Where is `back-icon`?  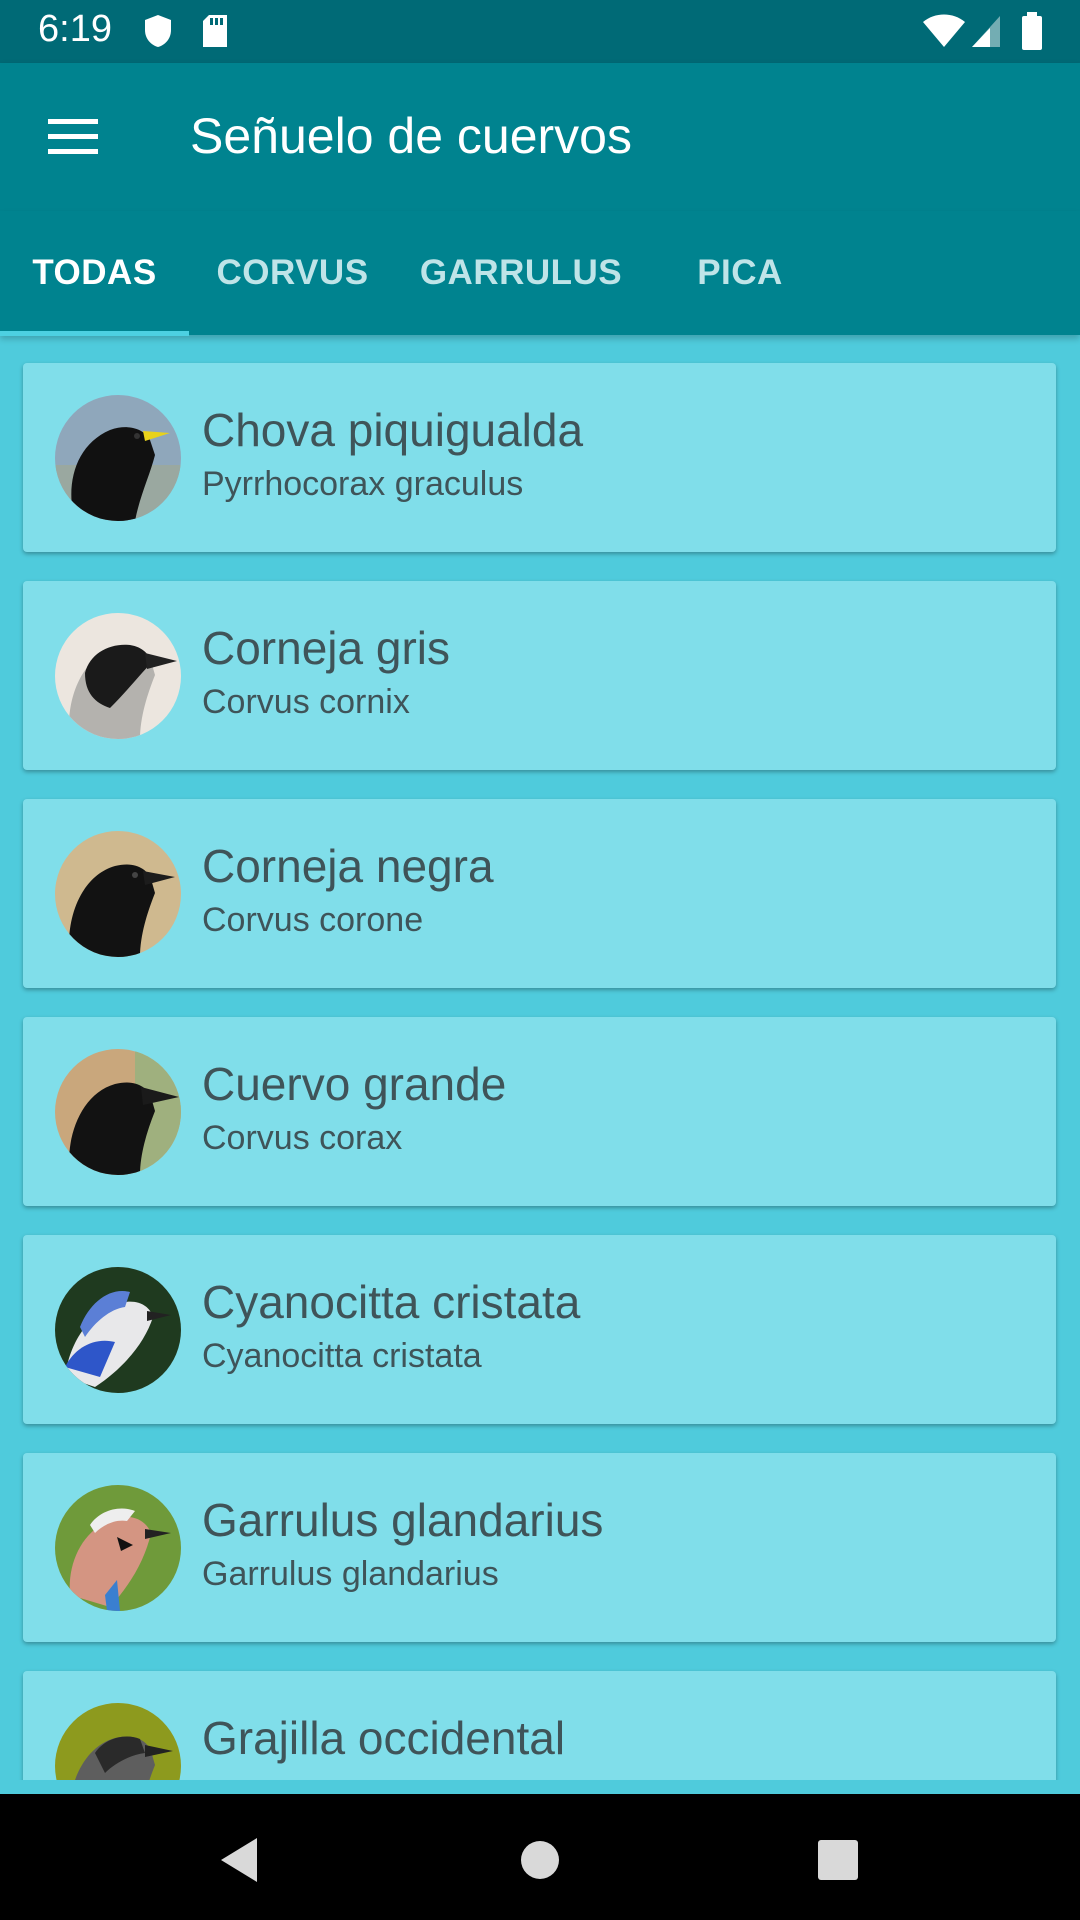
back-icon is located at coordinates (239, 1860).